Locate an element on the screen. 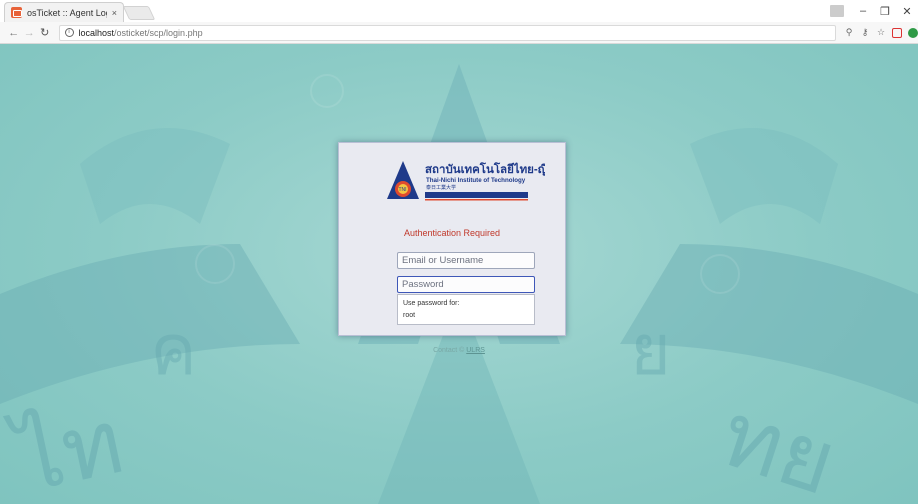 This screenshot has width=918, height=504. new-tab-button is located at coordinates (139, 13).